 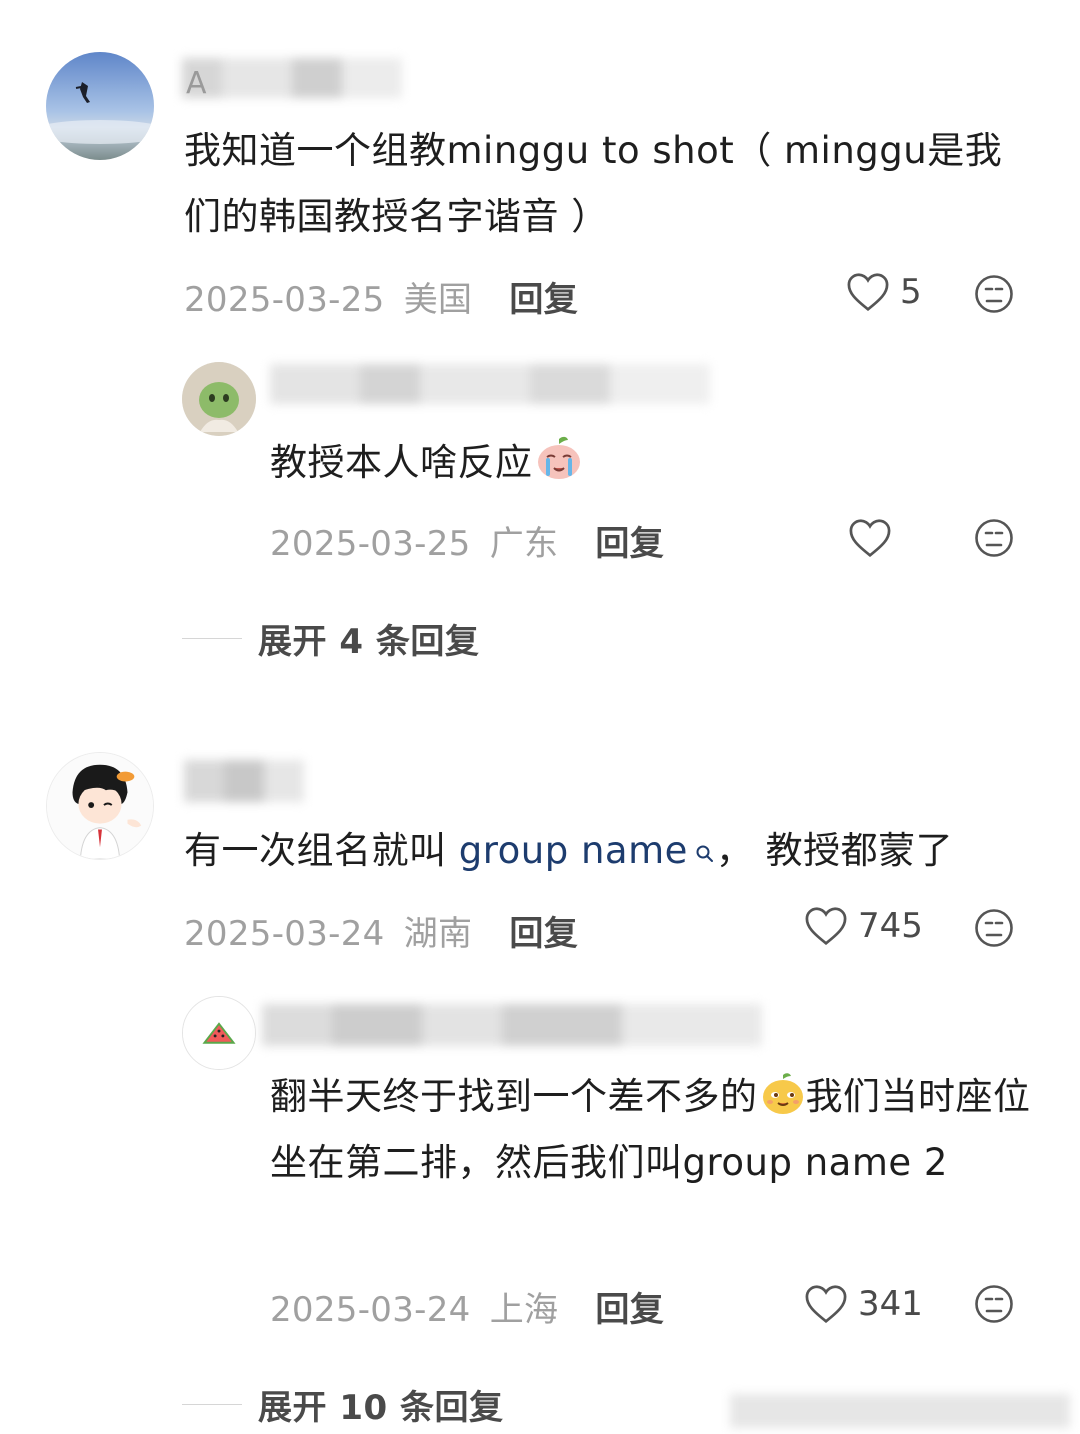 I want to click on comment-meta-1: 2025-03-25 美国 回复, so click(x=381, y=296).